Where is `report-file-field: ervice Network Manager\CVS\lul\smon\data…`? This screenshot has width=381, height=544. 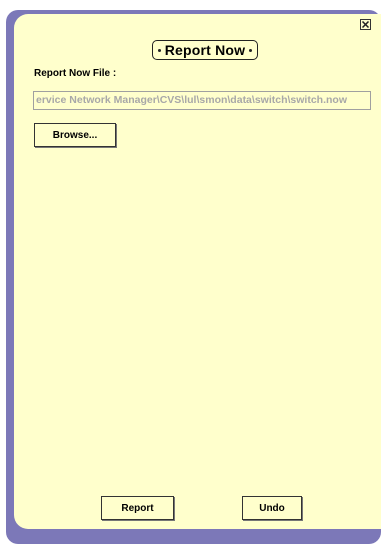
report-file-field: ervice Network Manager\CVS\lul\smon\data… is located at coordinates (202, 100).